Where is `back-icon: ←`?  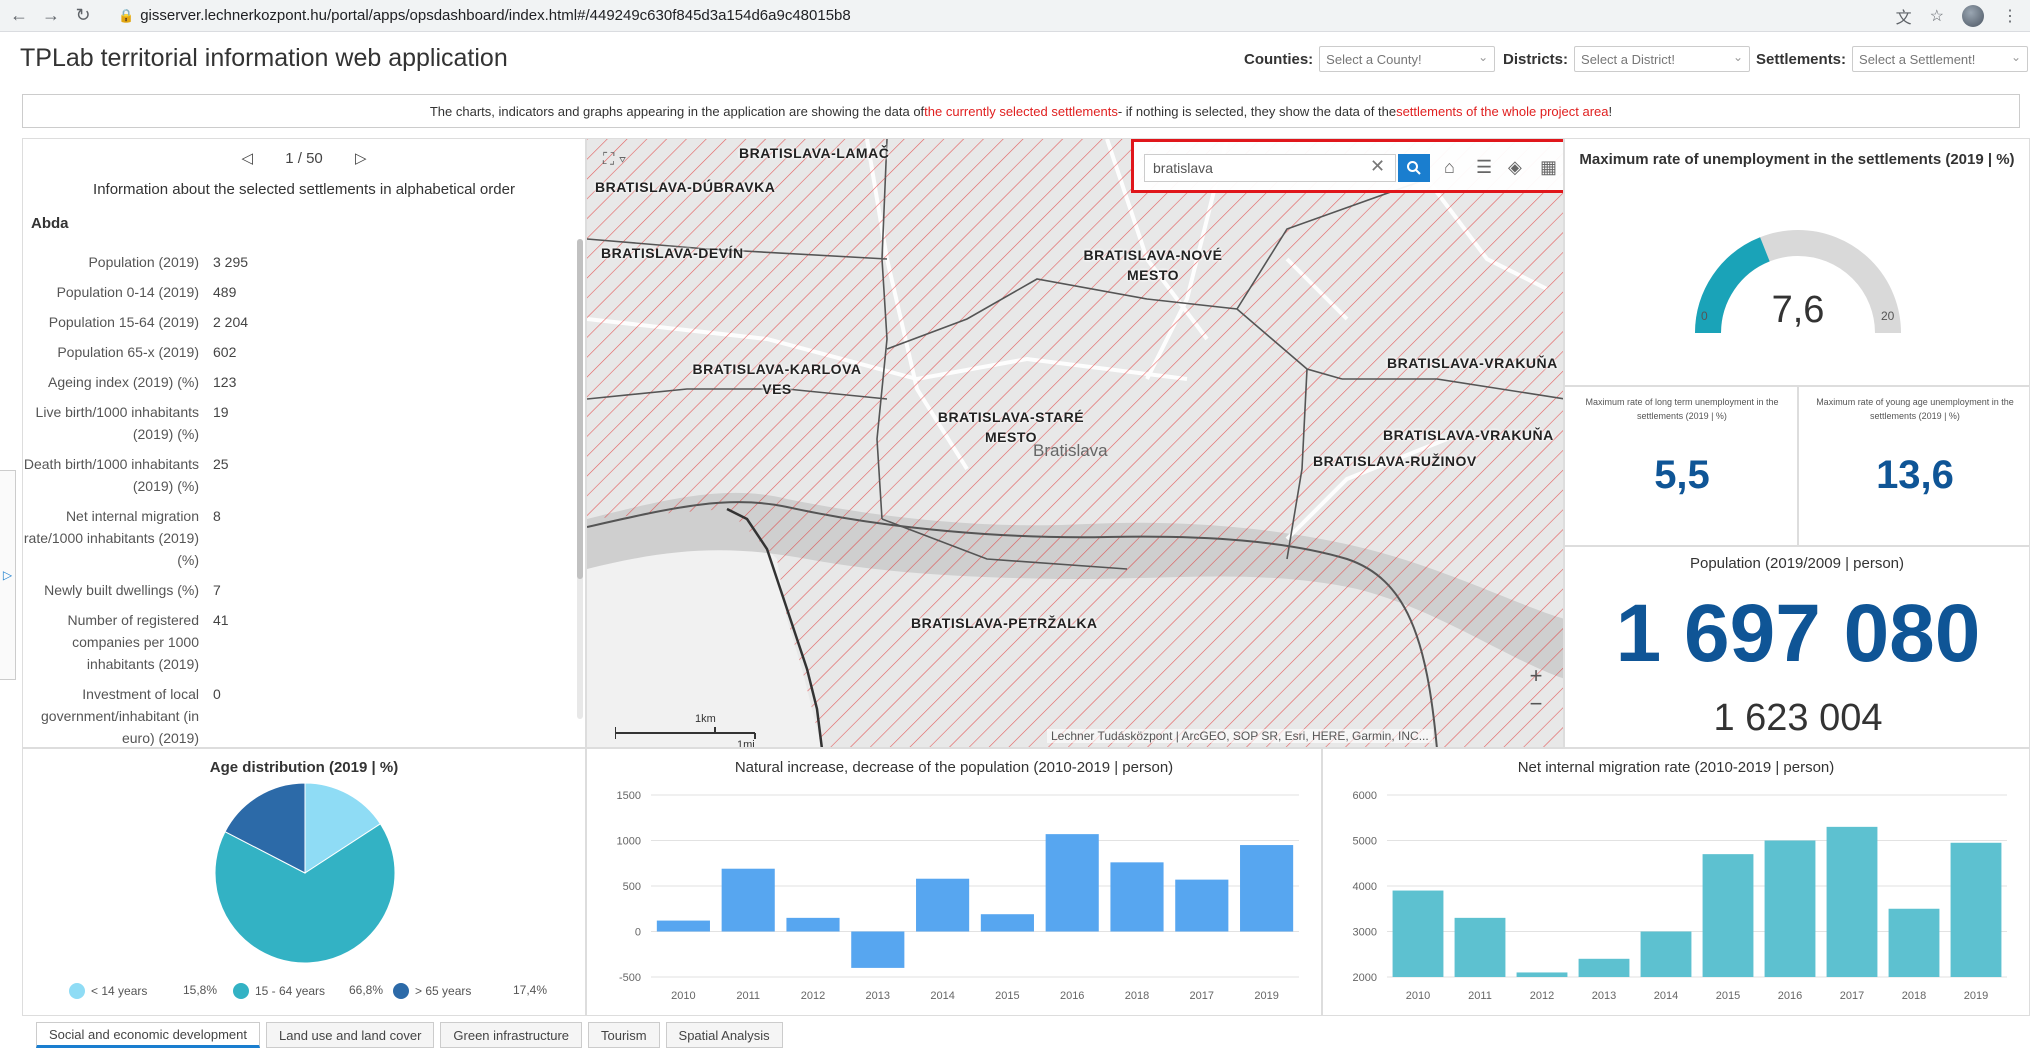 back-icon: ← is located at coordinates (19, 16).